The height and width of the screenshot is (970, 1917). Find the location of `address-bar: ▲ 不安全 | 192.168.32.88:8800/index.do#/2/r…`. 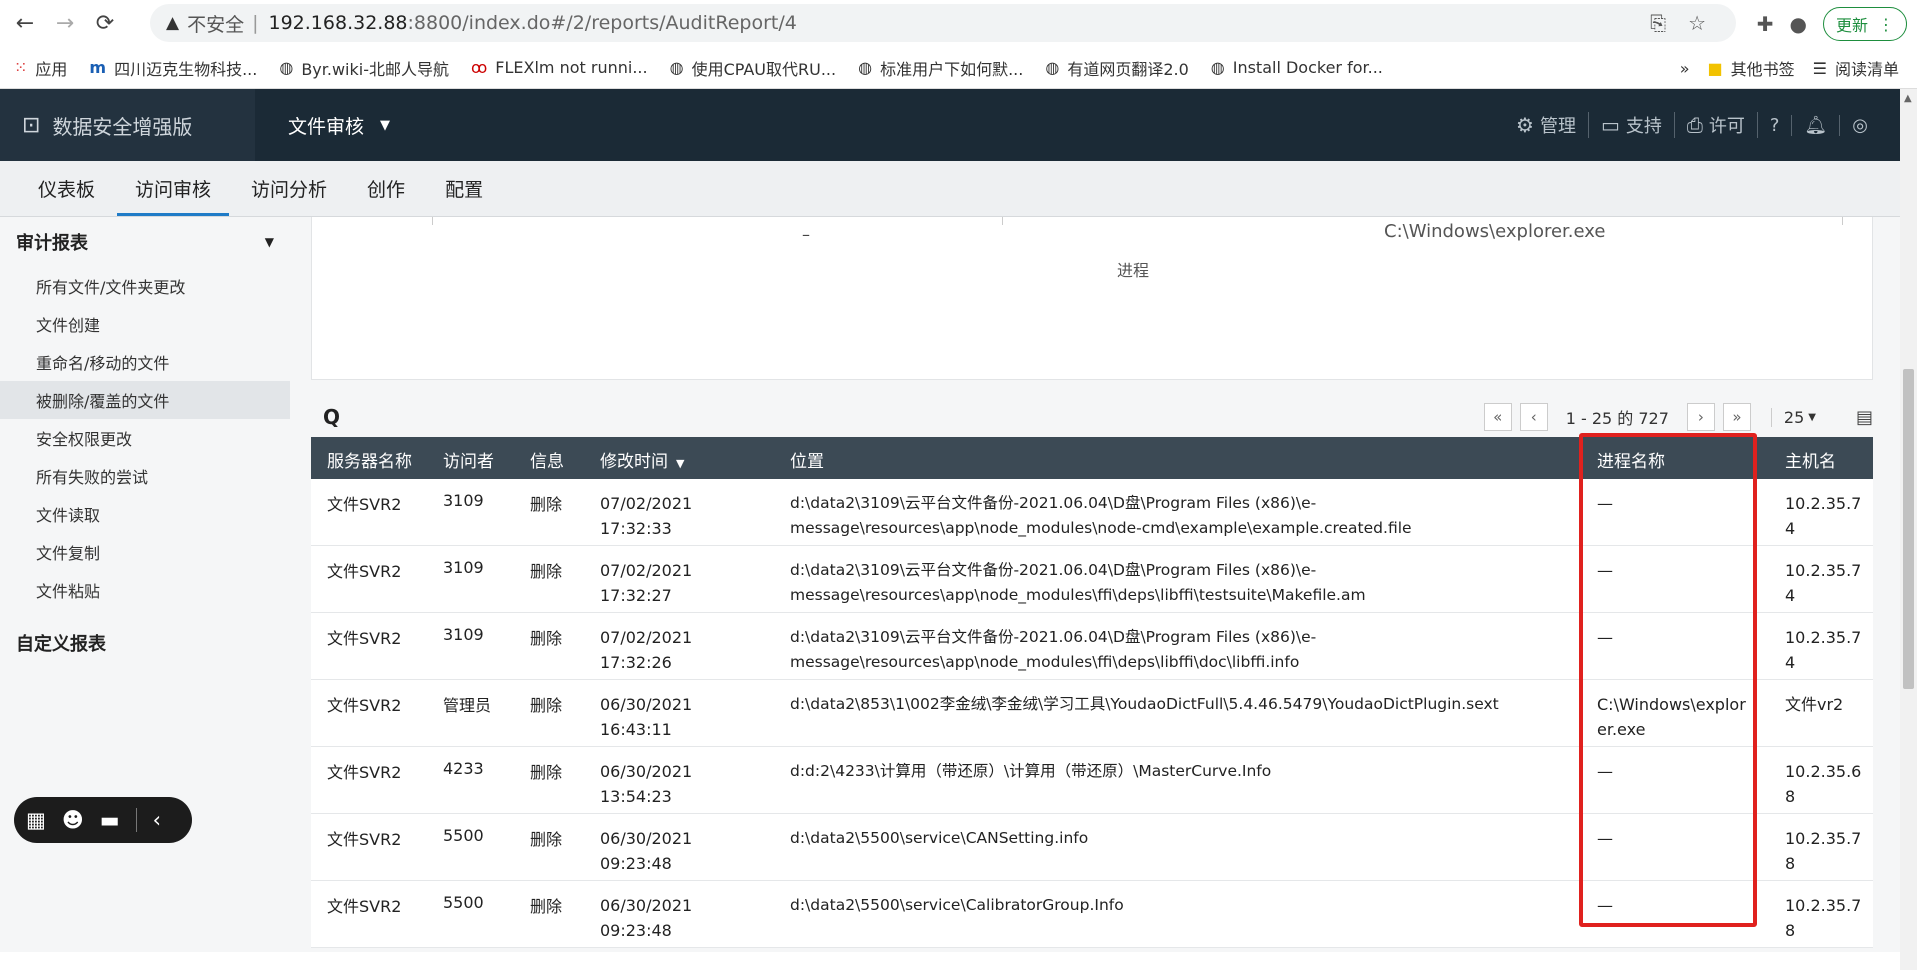

address-bar: ▲ 不安全 | 192.168.32.88:8800/index.do#/2/r… is located at coordinates (943, 23).